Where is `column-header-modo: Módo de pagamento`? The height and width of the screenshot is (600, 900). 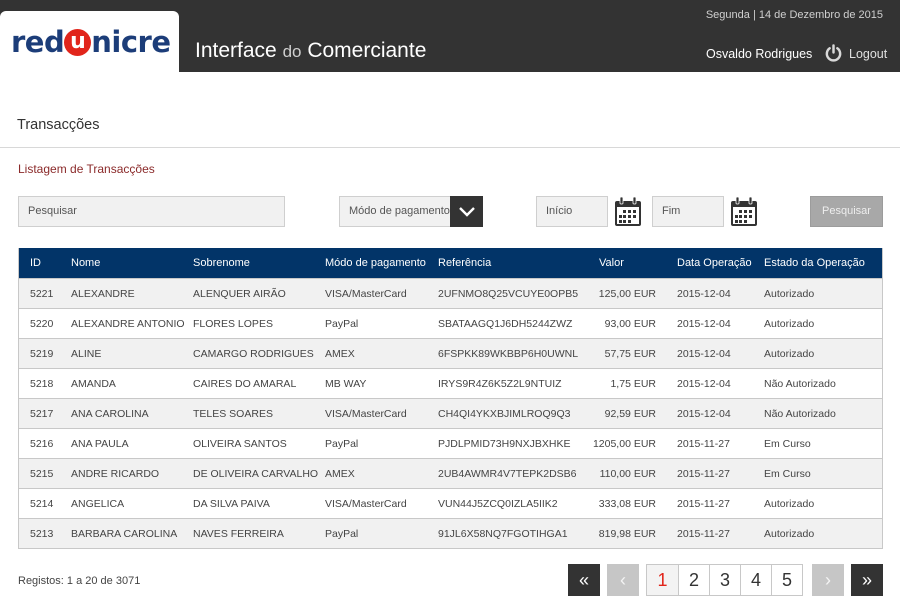
column-header-modo: Módo de pagamento is located at coordinates (375, 263).